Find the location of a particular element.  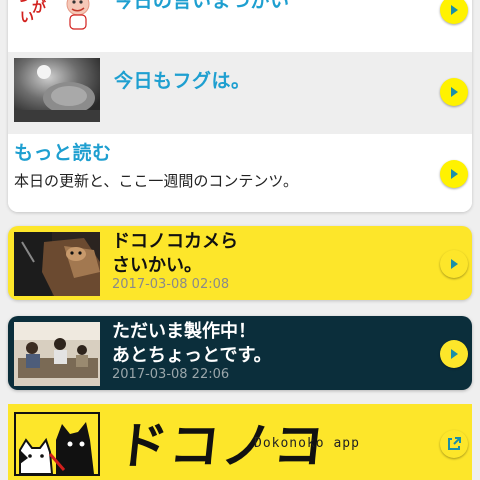

external-link-icon is located at coordinates (454, 443).